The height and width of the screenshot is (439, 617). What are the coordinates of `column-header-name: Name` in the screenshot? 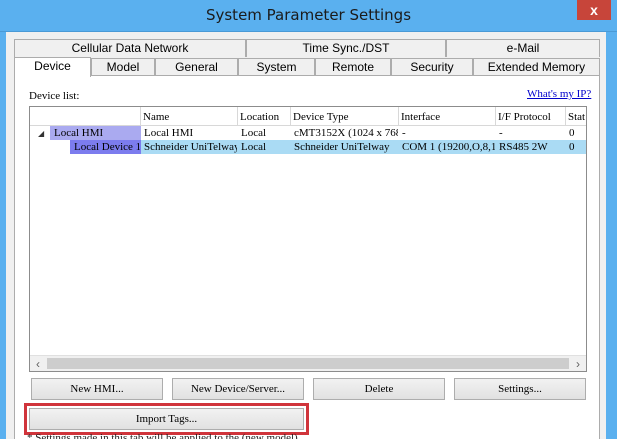 It's located at (189, 116).